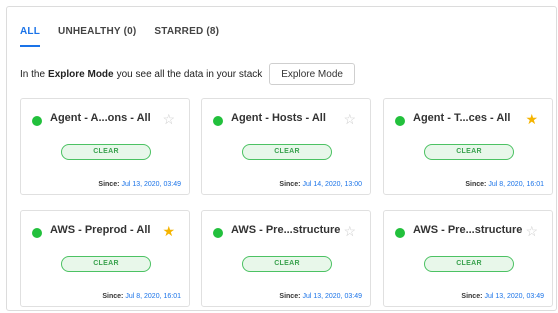 The width and height of the screenshot is (558, 313). I want to click on card-title: Agent - A...ons - All, so click(100, 118).